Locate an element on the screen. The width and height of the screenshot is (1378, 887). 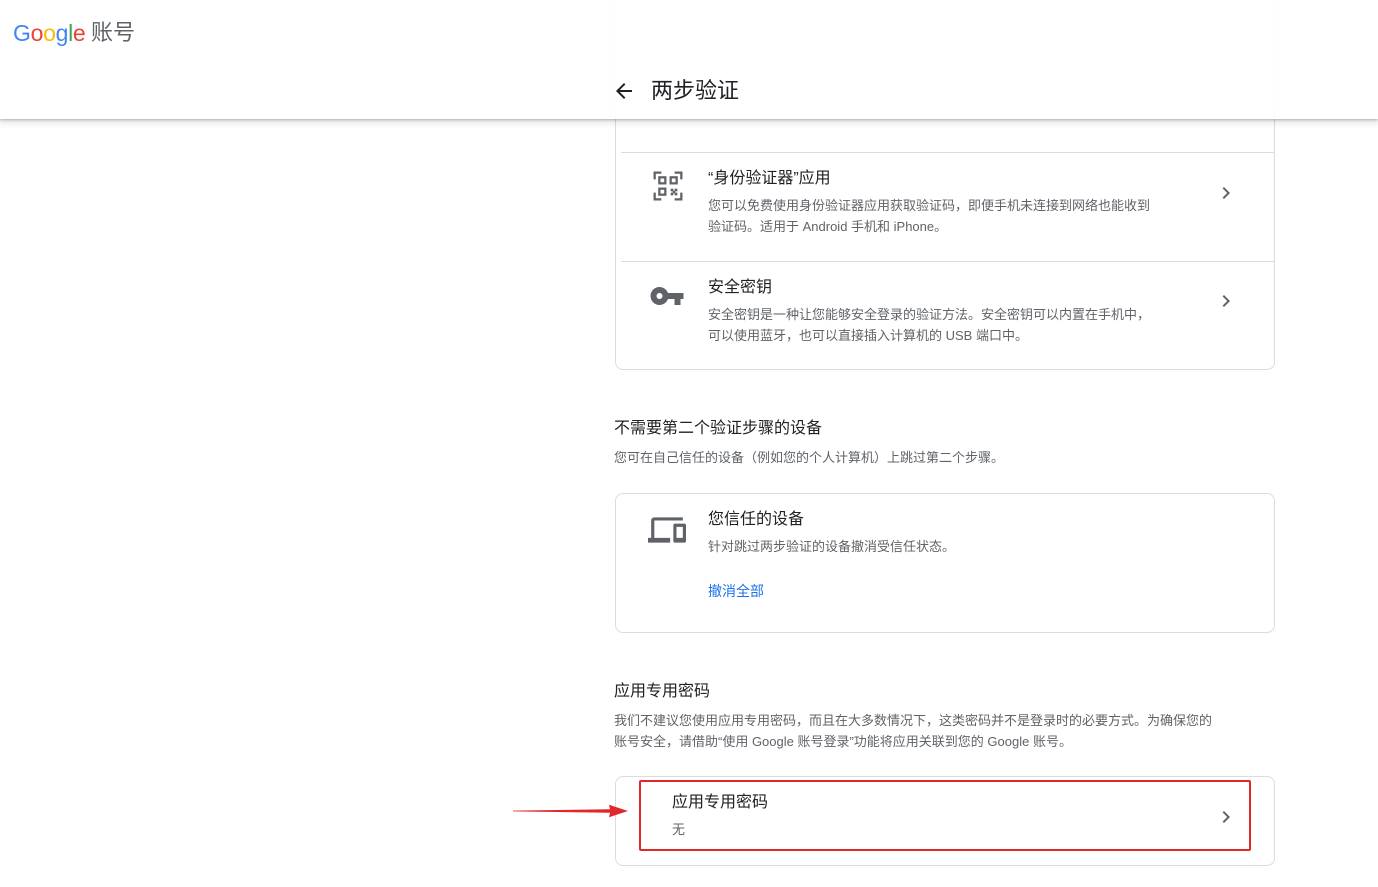
logo-letter: G is located at coordinates (22, 33).